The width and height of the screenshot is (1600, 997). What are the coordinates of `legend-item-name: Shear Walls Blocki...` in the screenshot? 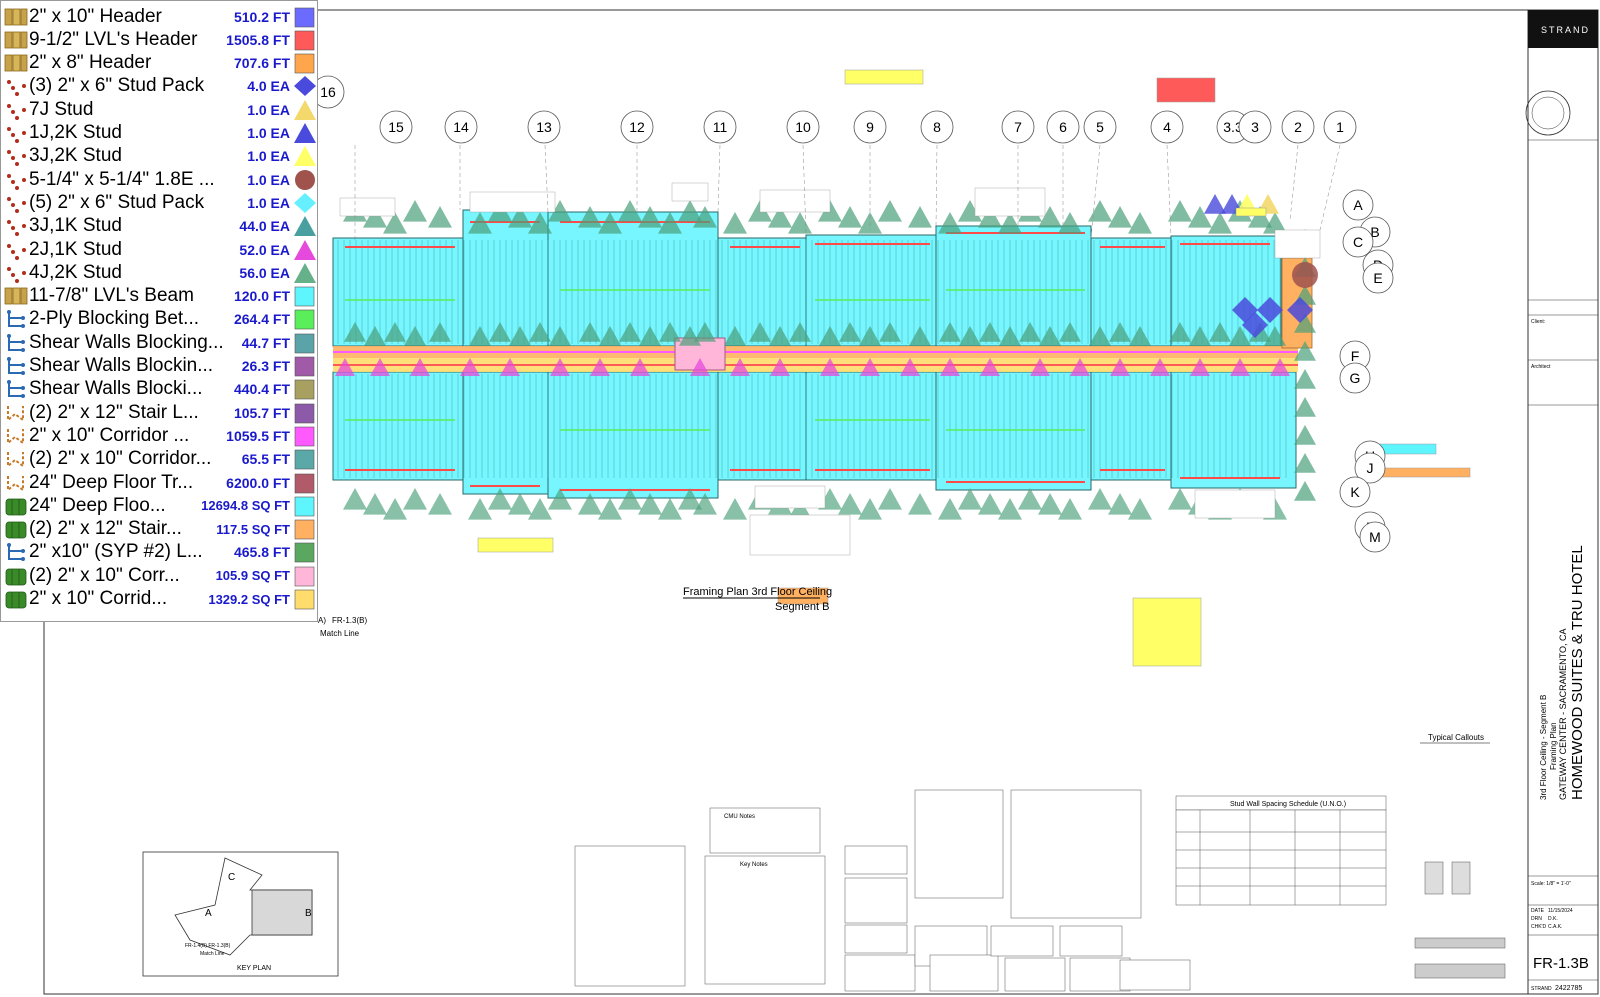 It's located at (116, 389).